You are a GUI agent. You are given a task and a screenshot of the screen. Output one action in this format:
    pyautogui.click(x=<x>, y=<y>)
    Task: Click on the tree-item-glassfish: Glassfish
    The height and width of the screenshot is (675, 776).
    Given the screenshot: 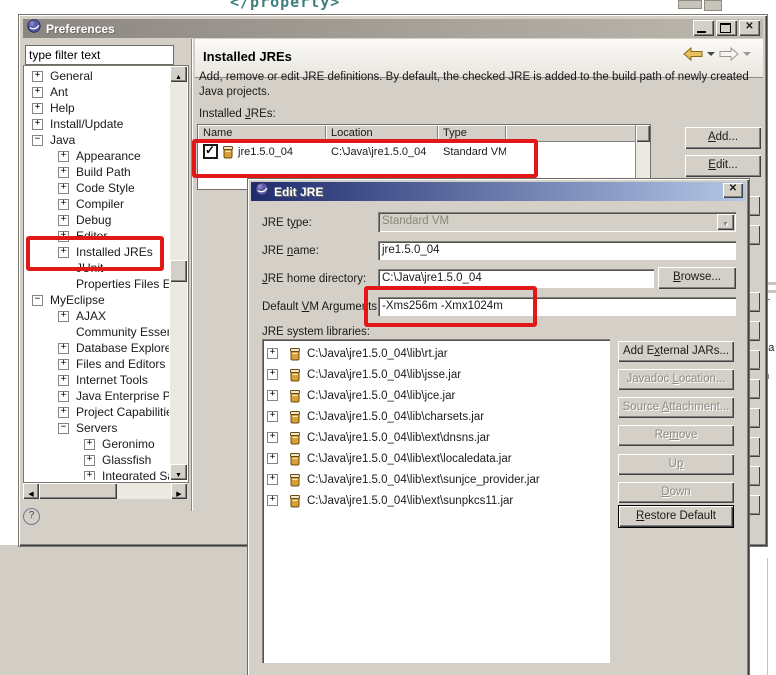 What is the action you would take?
    pyautogui.click(x=96, y=460)
    